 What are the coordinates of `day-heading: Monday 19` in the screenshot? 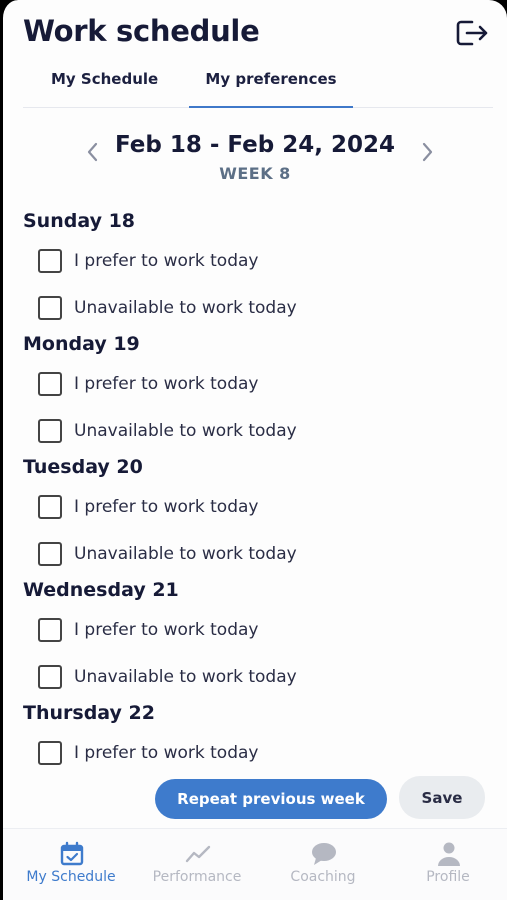 It's located at (81, 344).